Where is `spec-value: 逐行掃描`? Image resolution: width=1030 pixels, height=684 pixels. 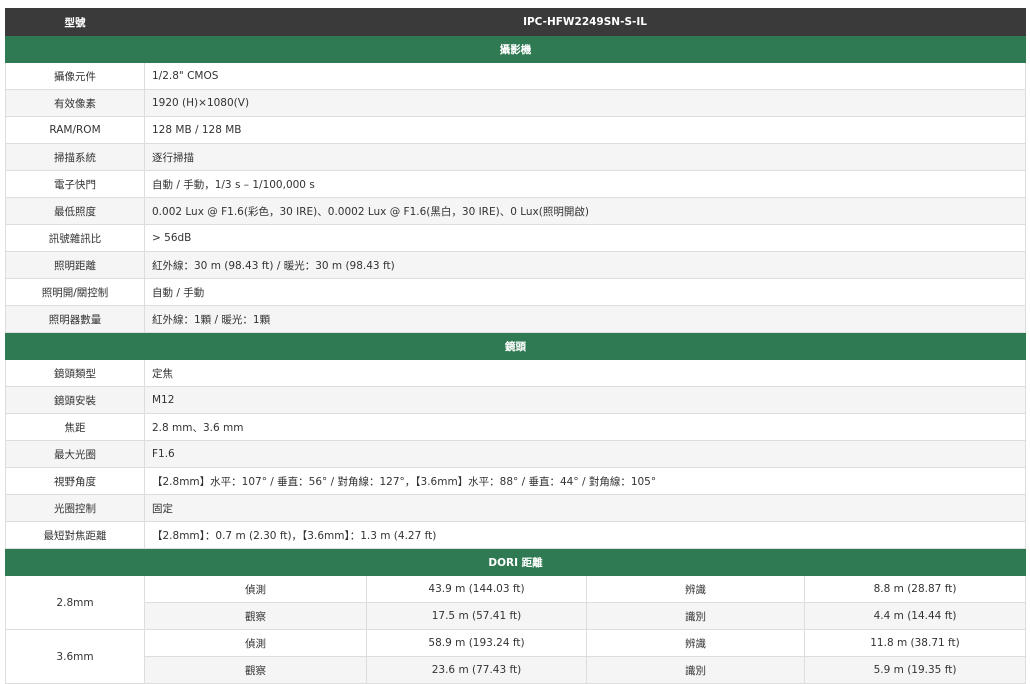 spec-value: 逐行掃描 is located at coordinates (585, 157).